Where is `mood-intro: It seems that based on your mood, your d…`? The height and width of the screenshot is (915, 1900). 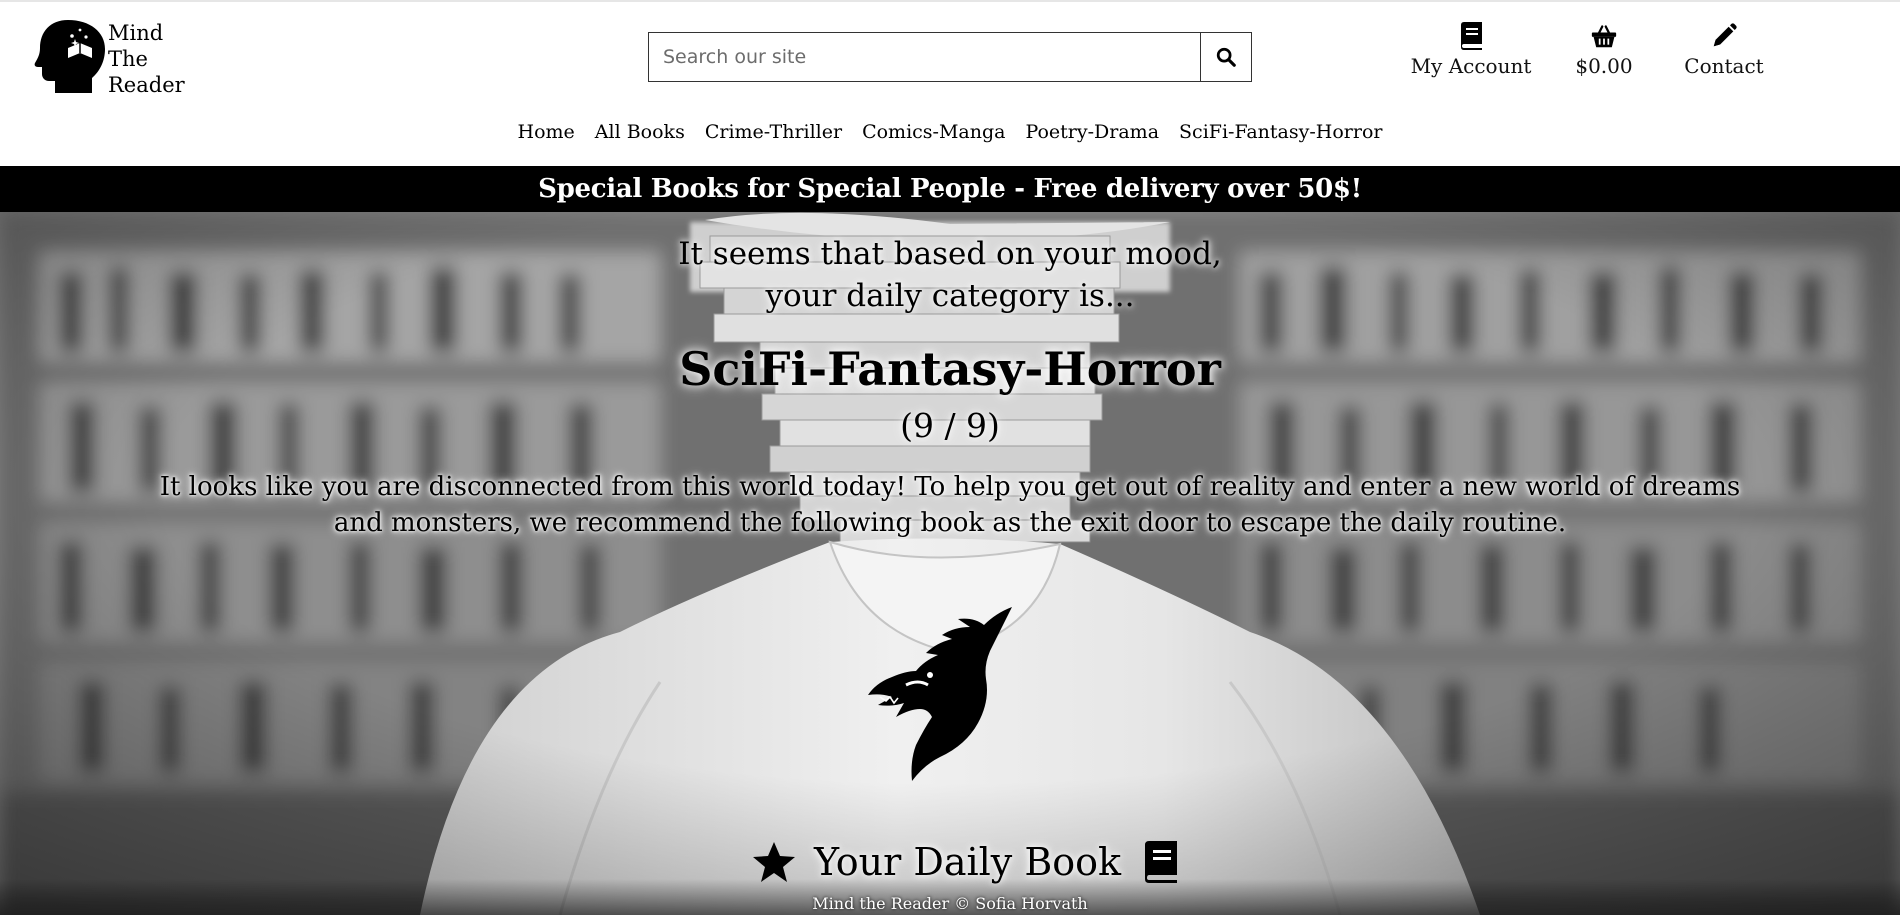 mood-intro: It seems that based on your mood, your d… is located at coordinates (950, 275).